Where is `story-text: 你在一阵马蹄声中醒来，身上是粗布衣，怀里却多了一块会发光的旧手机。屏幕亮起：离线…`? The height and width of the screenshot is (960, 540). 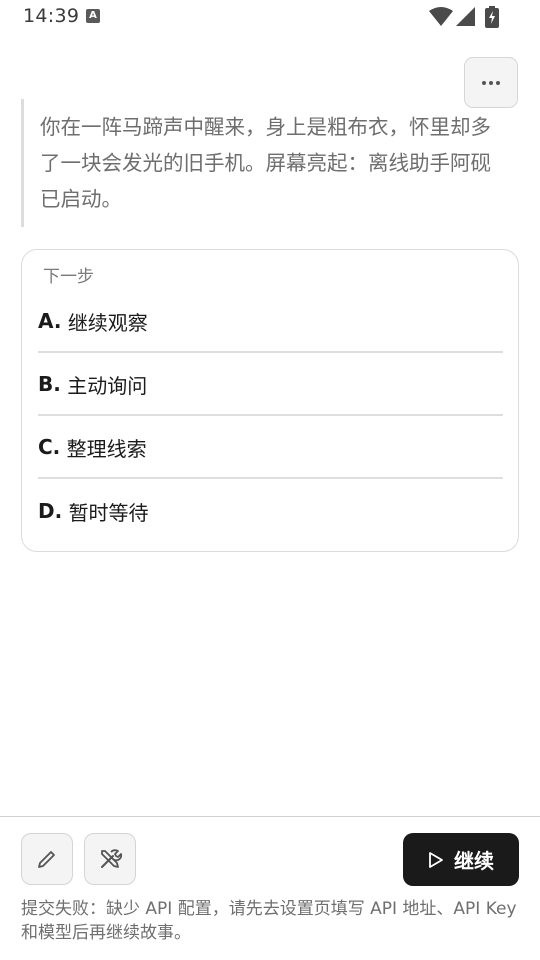 story-text: 你在一阵马蹄声中醒来，身上是粗布衣，怀里却多了一块会发光的旧手机。屏幕亮起：离线… is located at coordinates (265, 163).